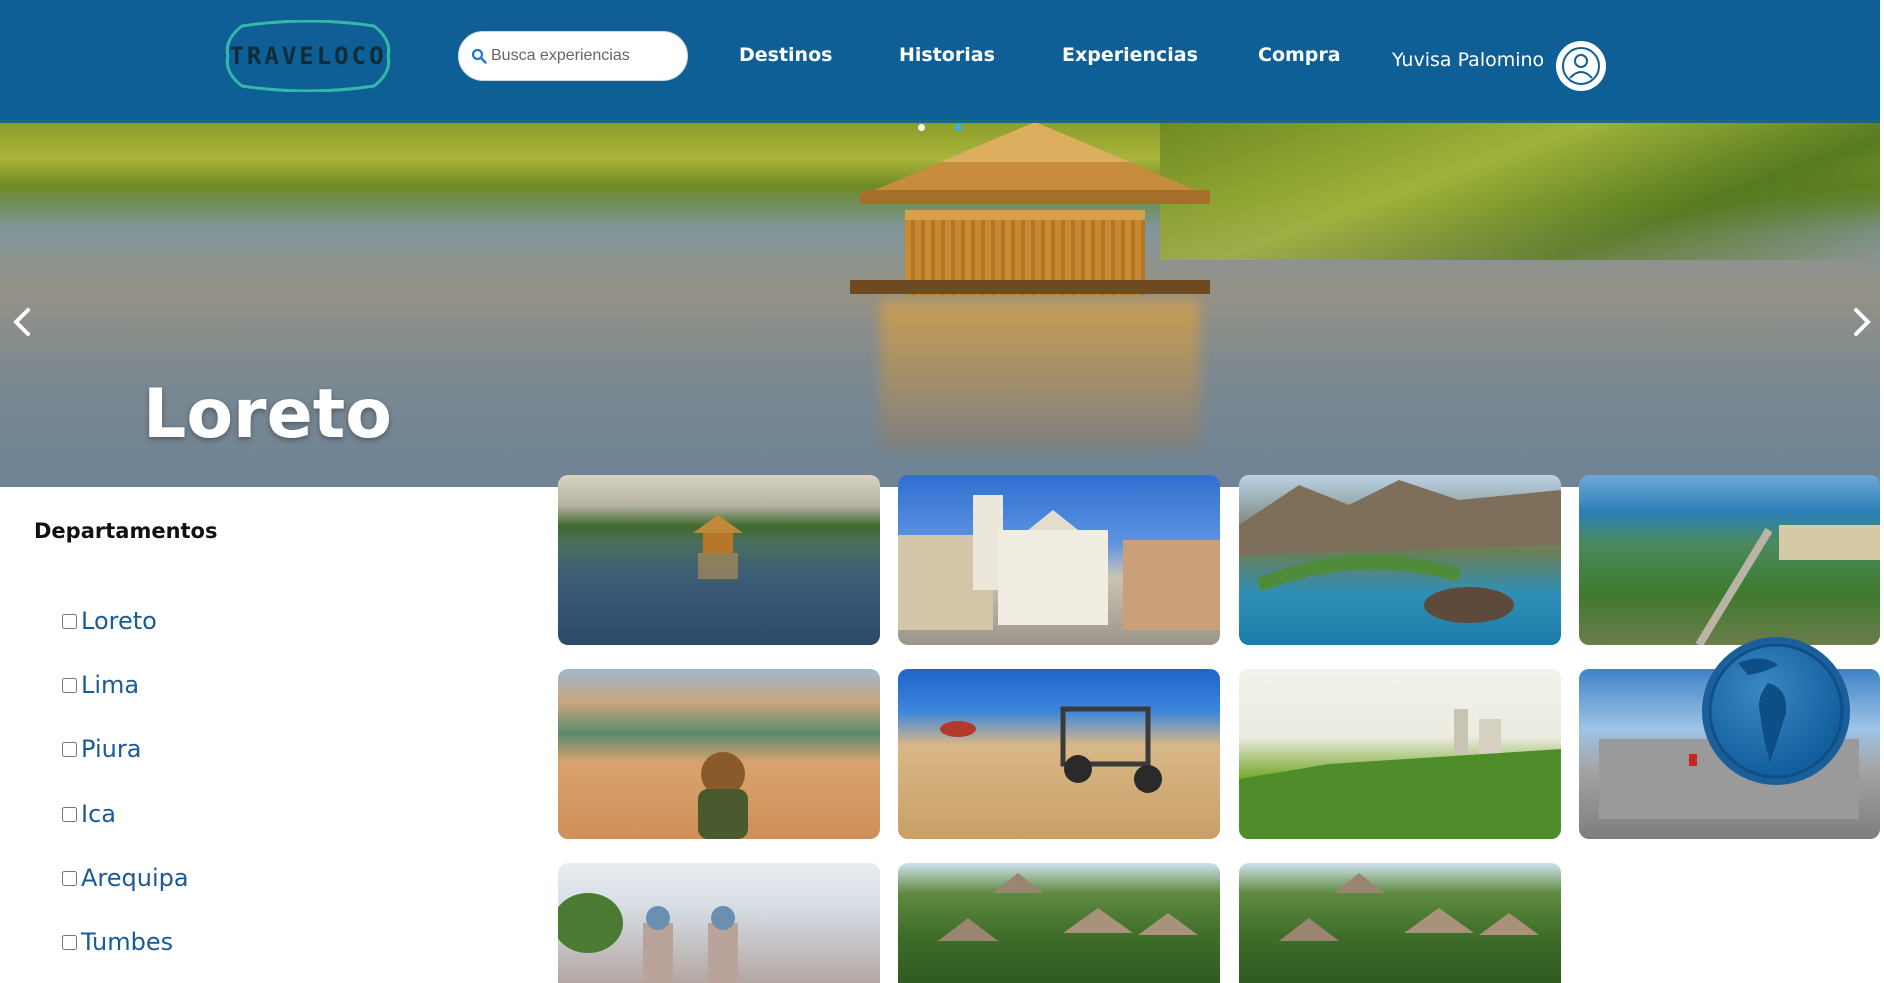 The width and height of the screenshot is (1884, 983). I want to click on filter-label: Arequipa, so click(135, 878).